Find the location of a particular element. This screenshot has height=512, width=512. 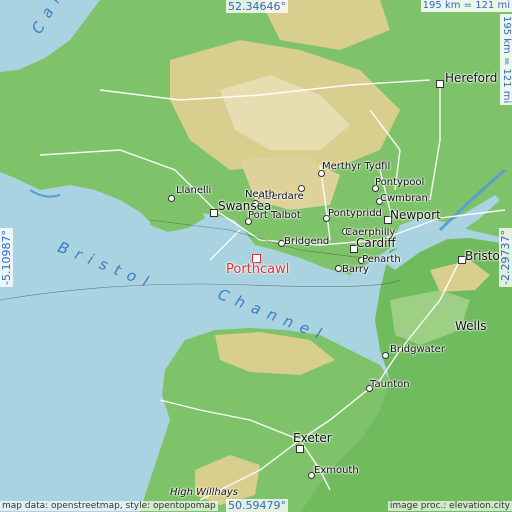

exeter-label: Exeter is located at coordinates (312, 438).